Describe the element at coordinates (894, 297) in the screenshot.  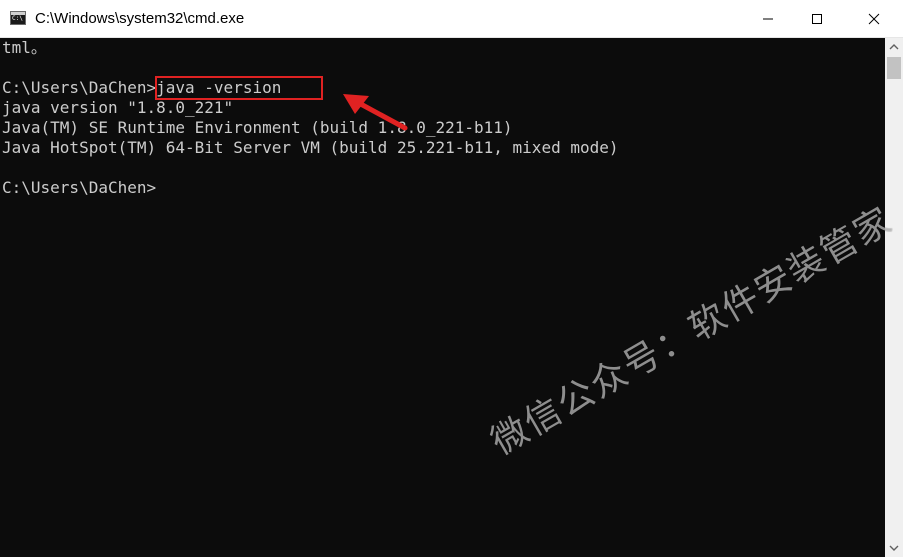
I see `vertical-scrollbar` at that location.